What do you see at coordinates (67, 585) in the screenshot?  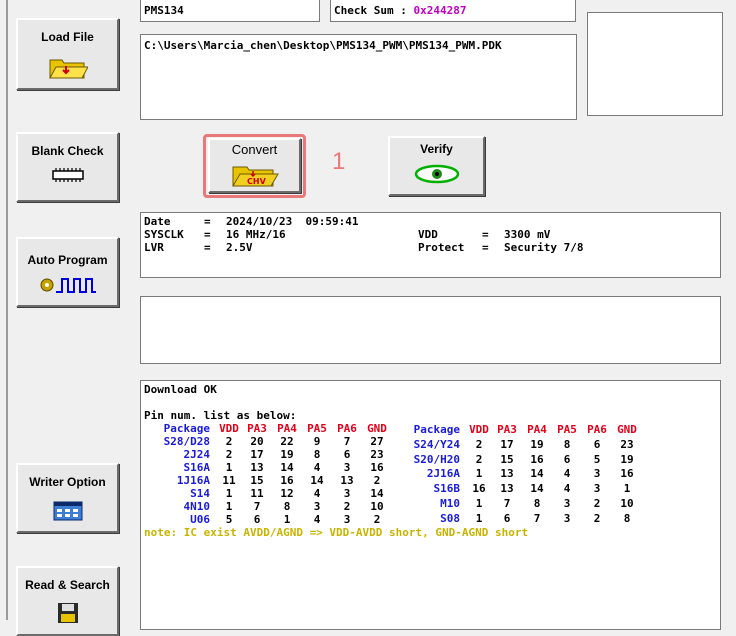 I see `read-search-label: Read & Search` at bounding box center [67, 585].